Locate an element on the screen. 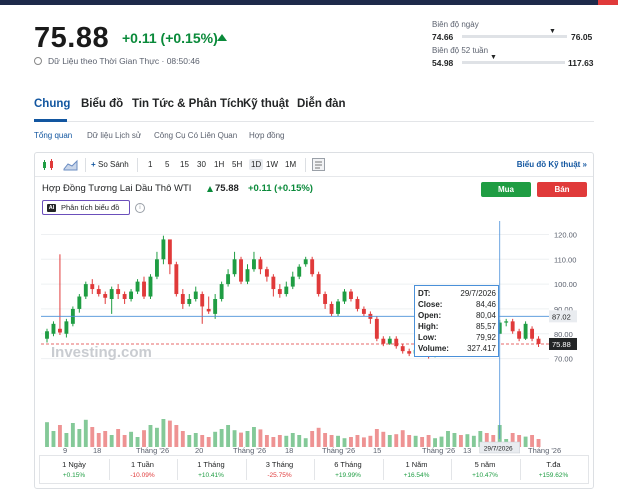  week52-range-low: 54.98 is located at coordinates (443, 63).